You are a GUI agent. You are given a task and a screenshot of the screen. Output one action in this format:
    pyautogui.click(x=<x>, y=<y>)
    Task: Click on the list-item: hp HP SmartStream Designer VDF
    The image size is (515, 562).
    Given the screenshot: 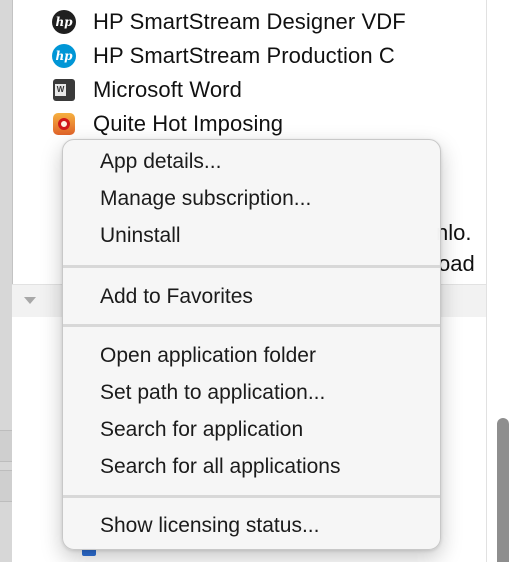 What is the action you would take?
    pyautogui.click(x=272, y=22)
    